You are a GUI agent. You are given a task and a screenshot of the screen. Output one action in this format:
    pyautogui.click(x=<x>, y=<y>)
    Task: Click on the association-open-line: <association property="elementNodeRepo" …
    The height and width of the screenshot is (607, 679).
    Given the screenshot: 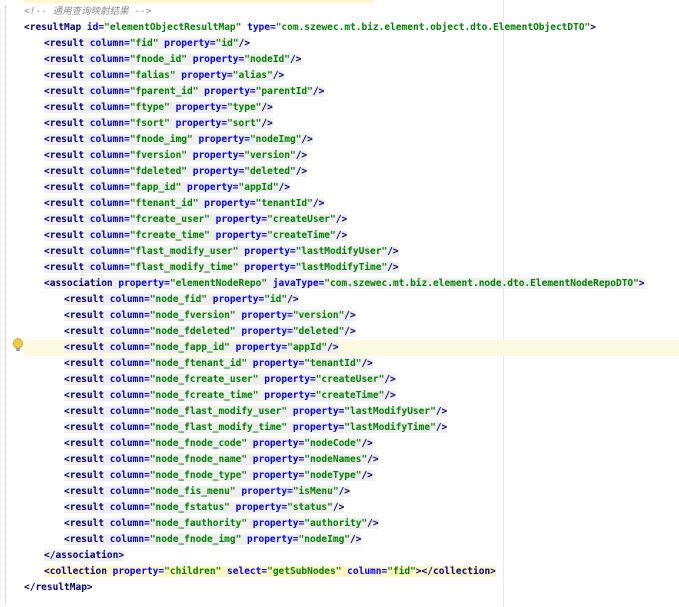 What is the action you would take?
    pyautogui.click(x=344, y=284)
    